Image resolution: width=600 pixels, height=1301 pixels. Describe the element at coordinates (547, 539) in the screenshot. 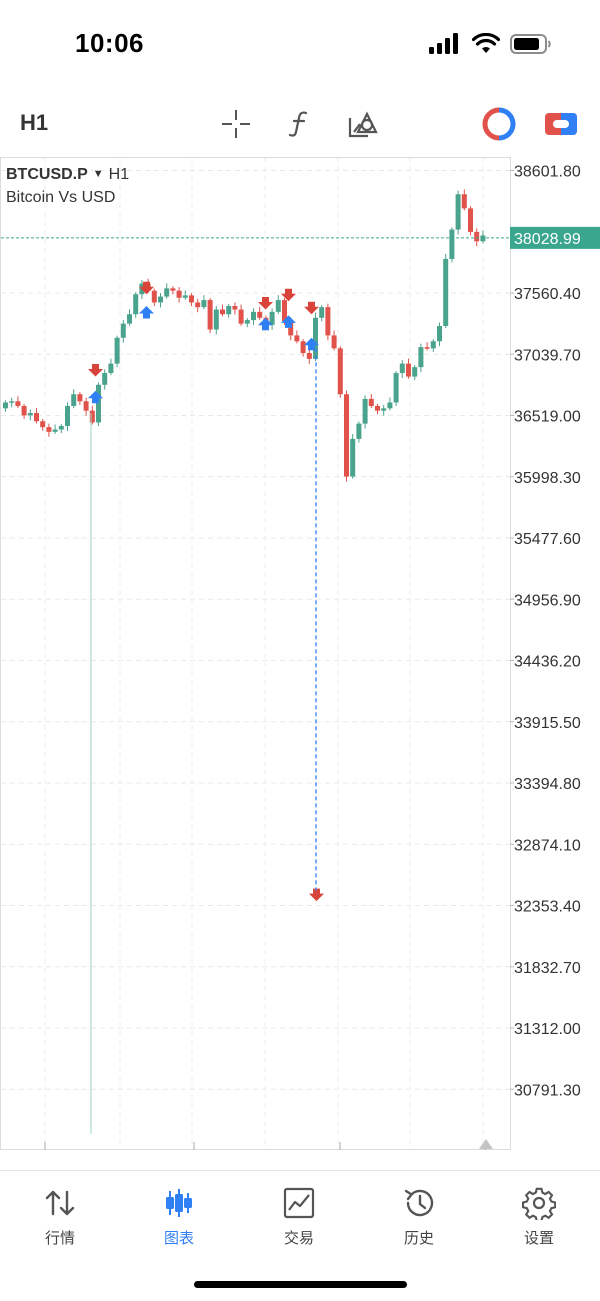

I see `price-scale-label: 35477.60` at that location.